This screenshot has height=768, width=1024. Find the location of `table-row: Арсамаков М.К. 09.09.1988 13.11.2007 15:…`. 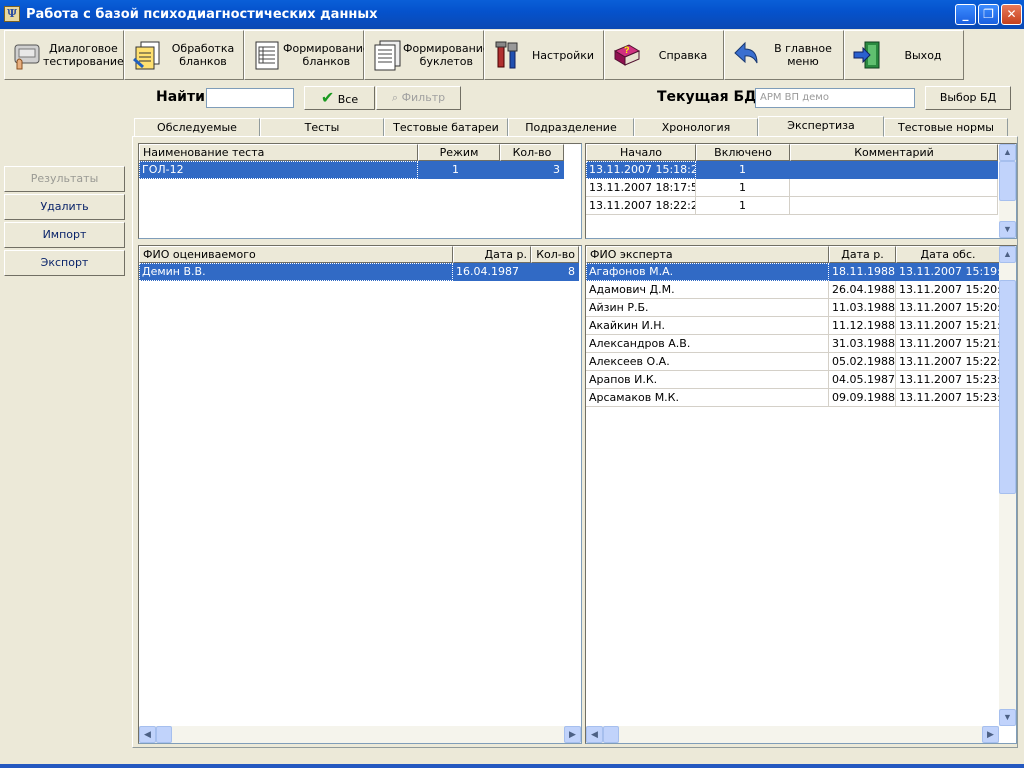

table-row: Арсамаков М.К. 09.09.1988 13.11.2007 15:… is located at coordinates (793, 398).